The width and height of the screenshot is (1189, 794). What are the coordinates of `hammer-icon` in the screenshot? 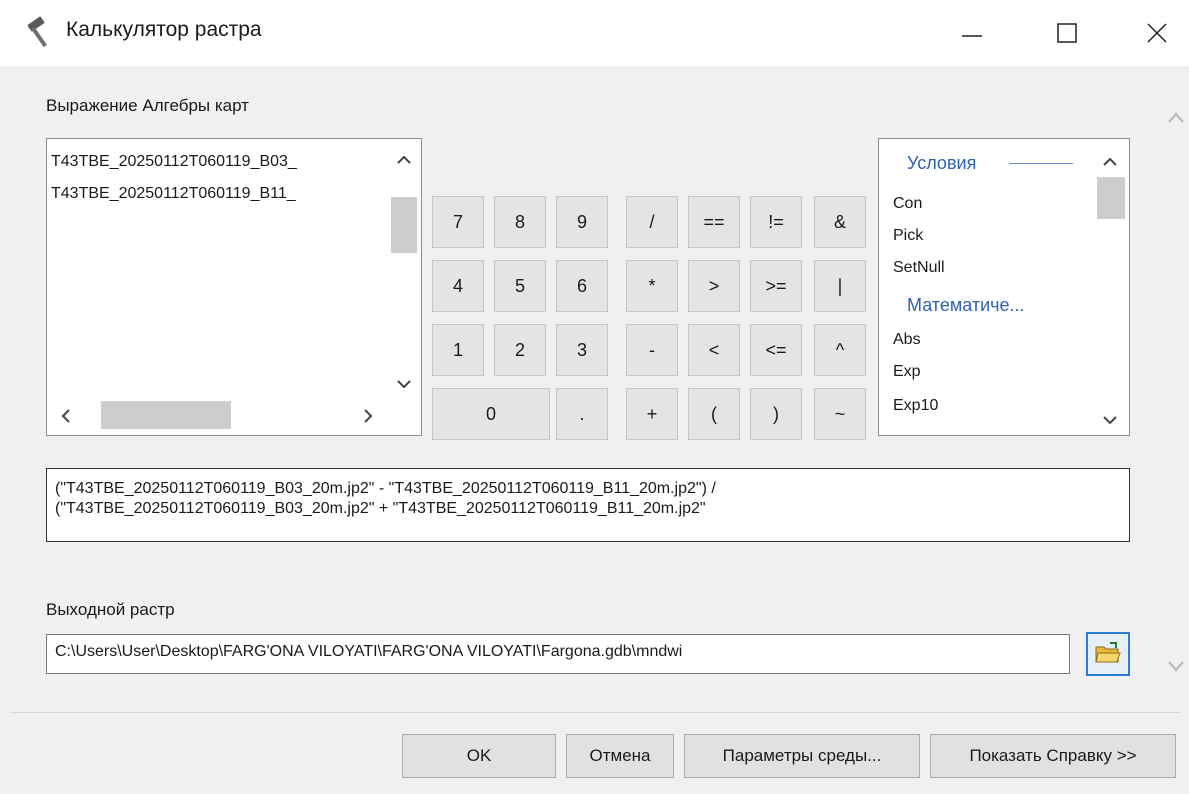 It's located at (40, 32).